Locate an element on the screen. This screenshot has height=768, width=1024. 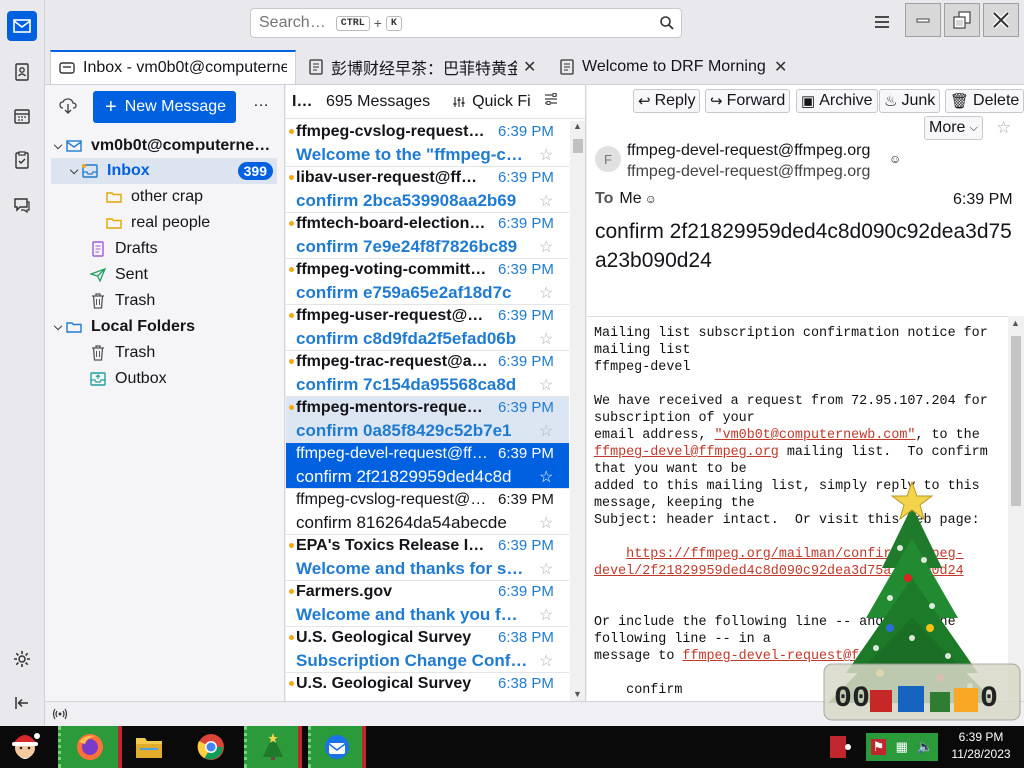
chrome-icon is located at coordinates (211, 747).